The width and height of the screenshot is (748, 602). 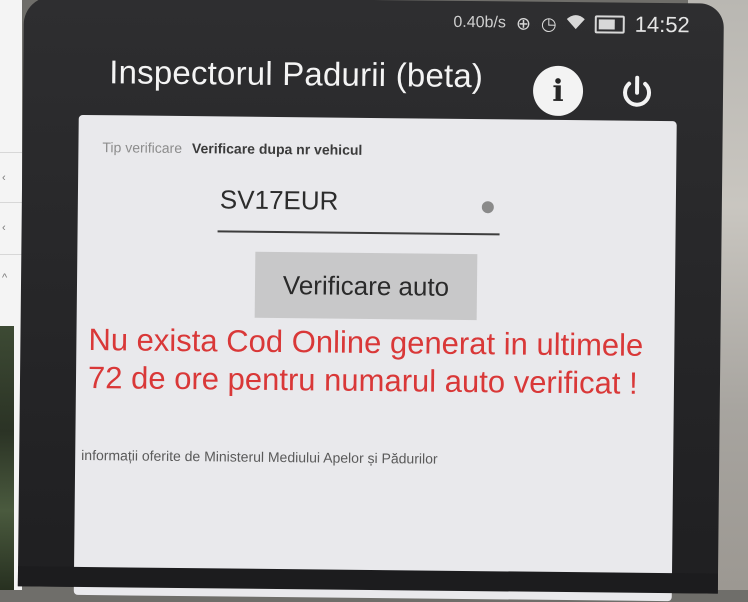 I want to click on power-icon, so click(x=637, y=93).